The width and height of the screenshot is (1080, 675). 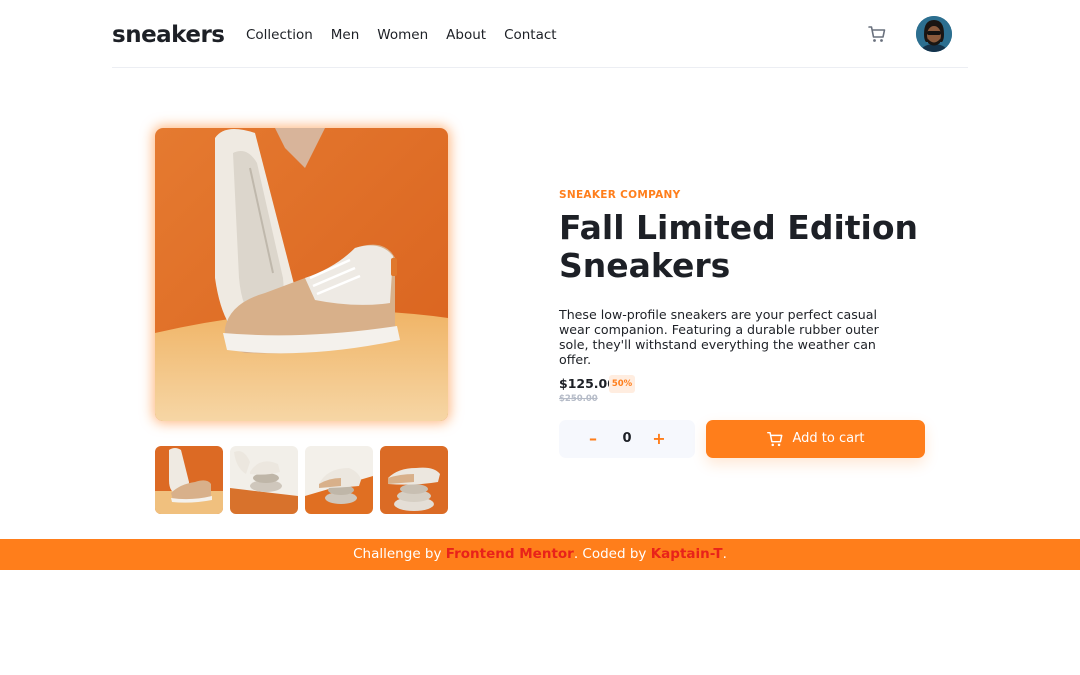 I want to click on author-link: Kaptain-T, so click(x=687, y=554).